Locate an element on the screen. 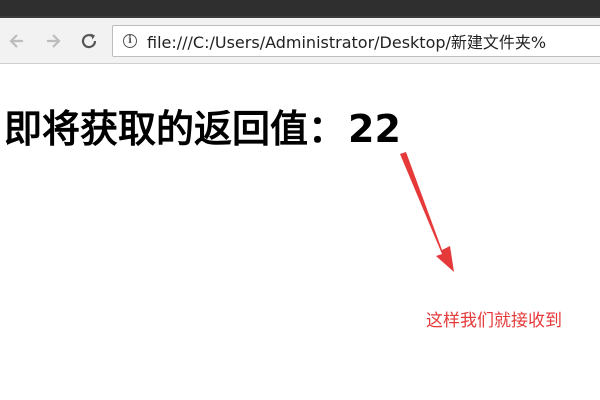 The height and width of the screenshot is (400, 600). tab-strip is located at coordinates (300, 8).